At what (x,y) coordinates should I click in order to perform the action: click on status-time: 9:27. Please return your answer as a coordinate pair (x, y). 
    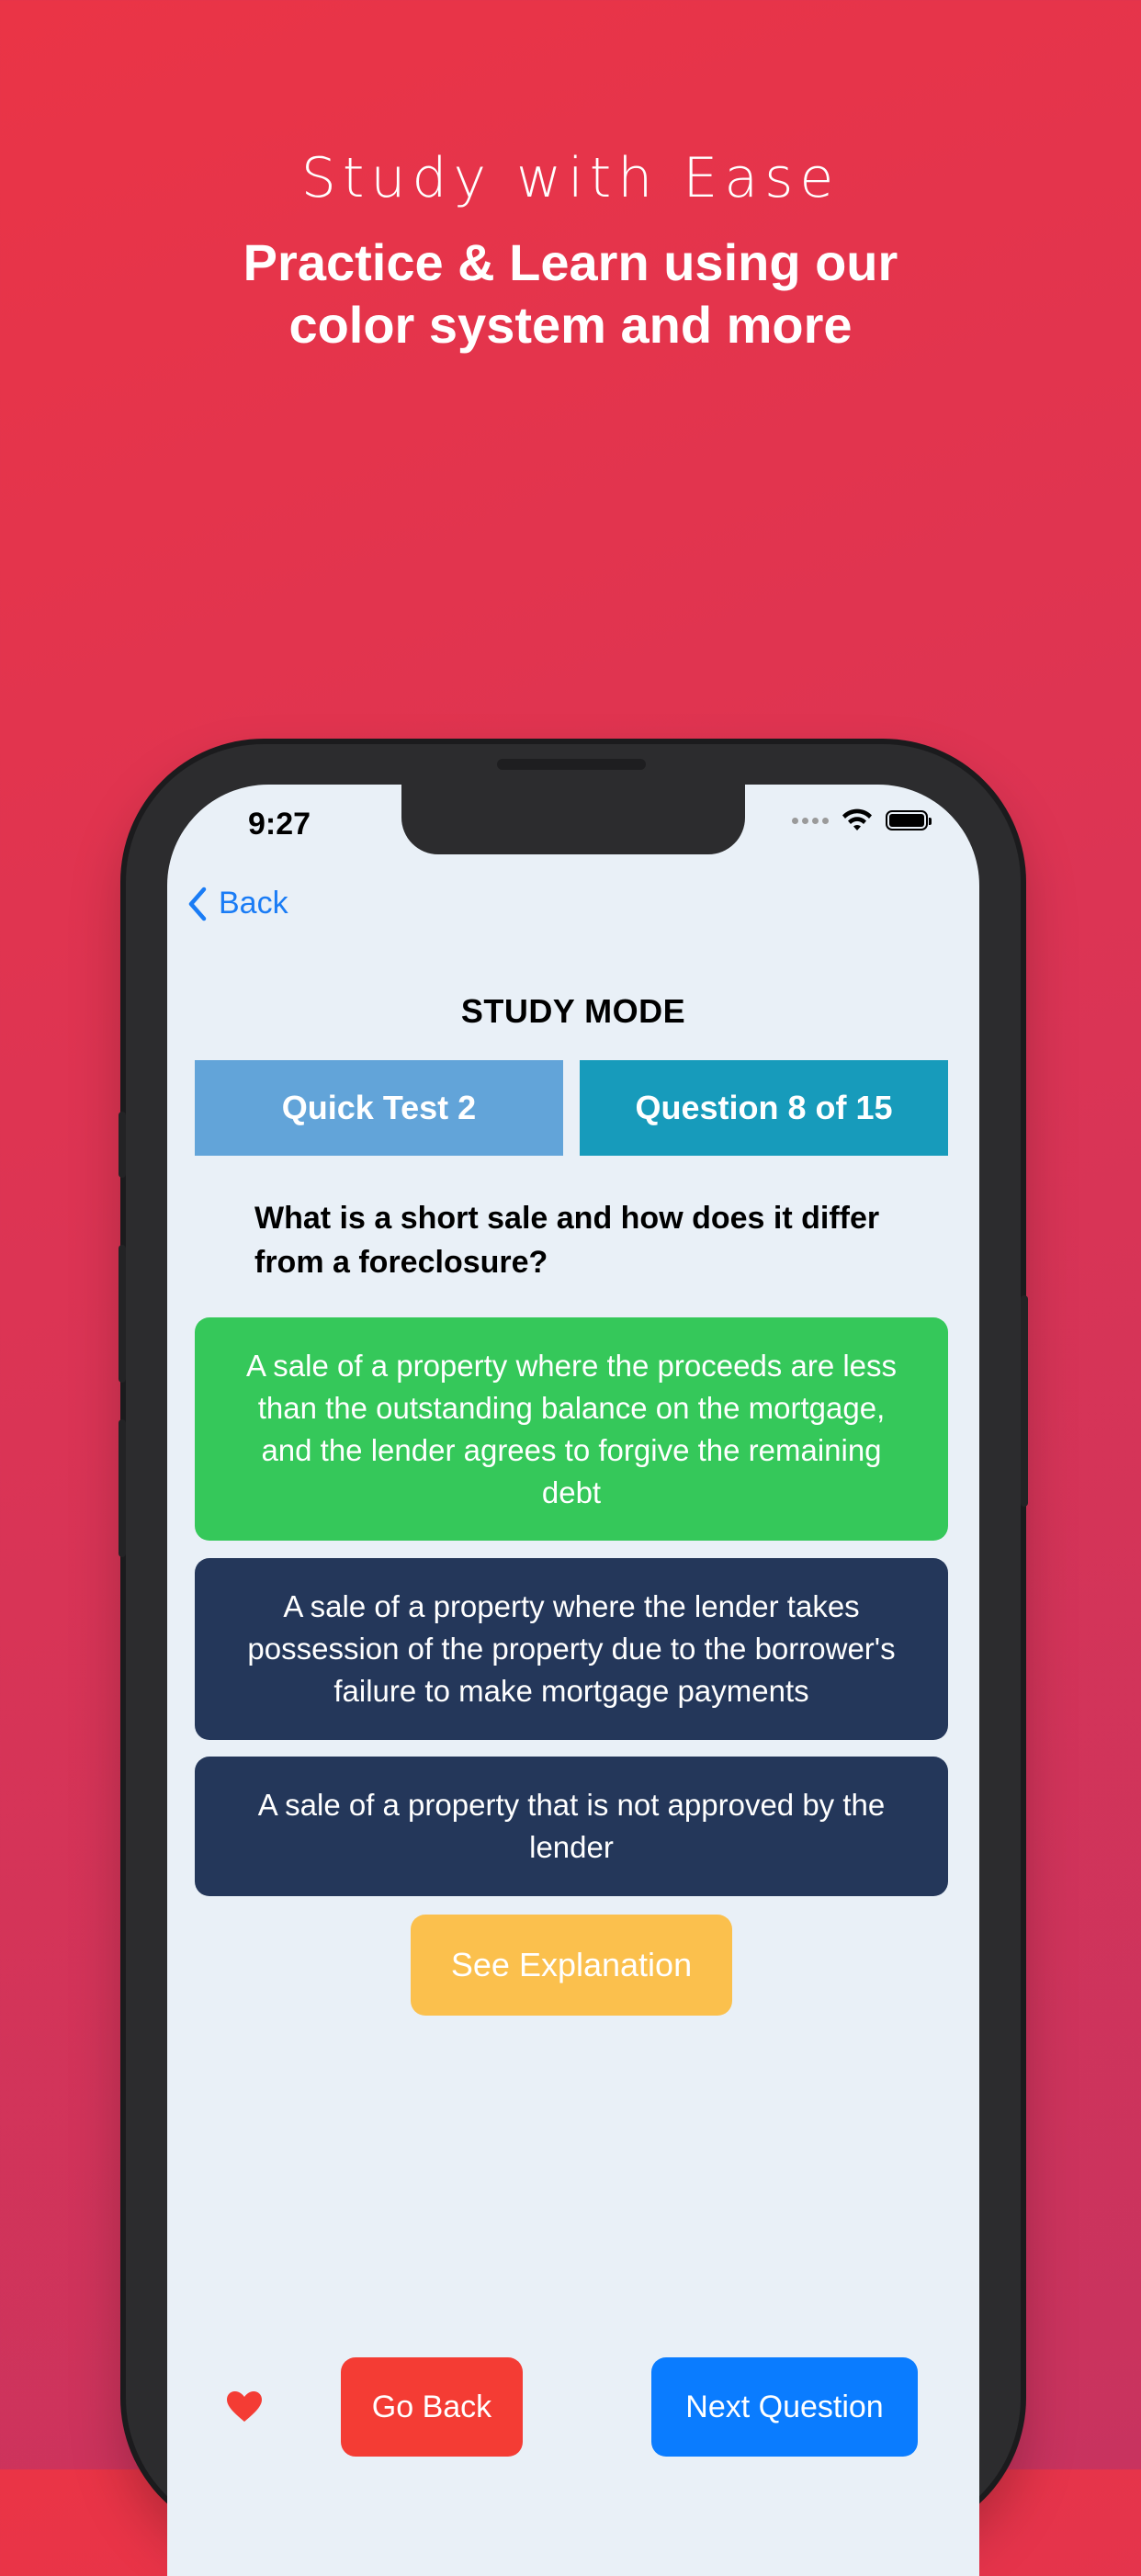
    Looking at the image, I should click on (279, 824).